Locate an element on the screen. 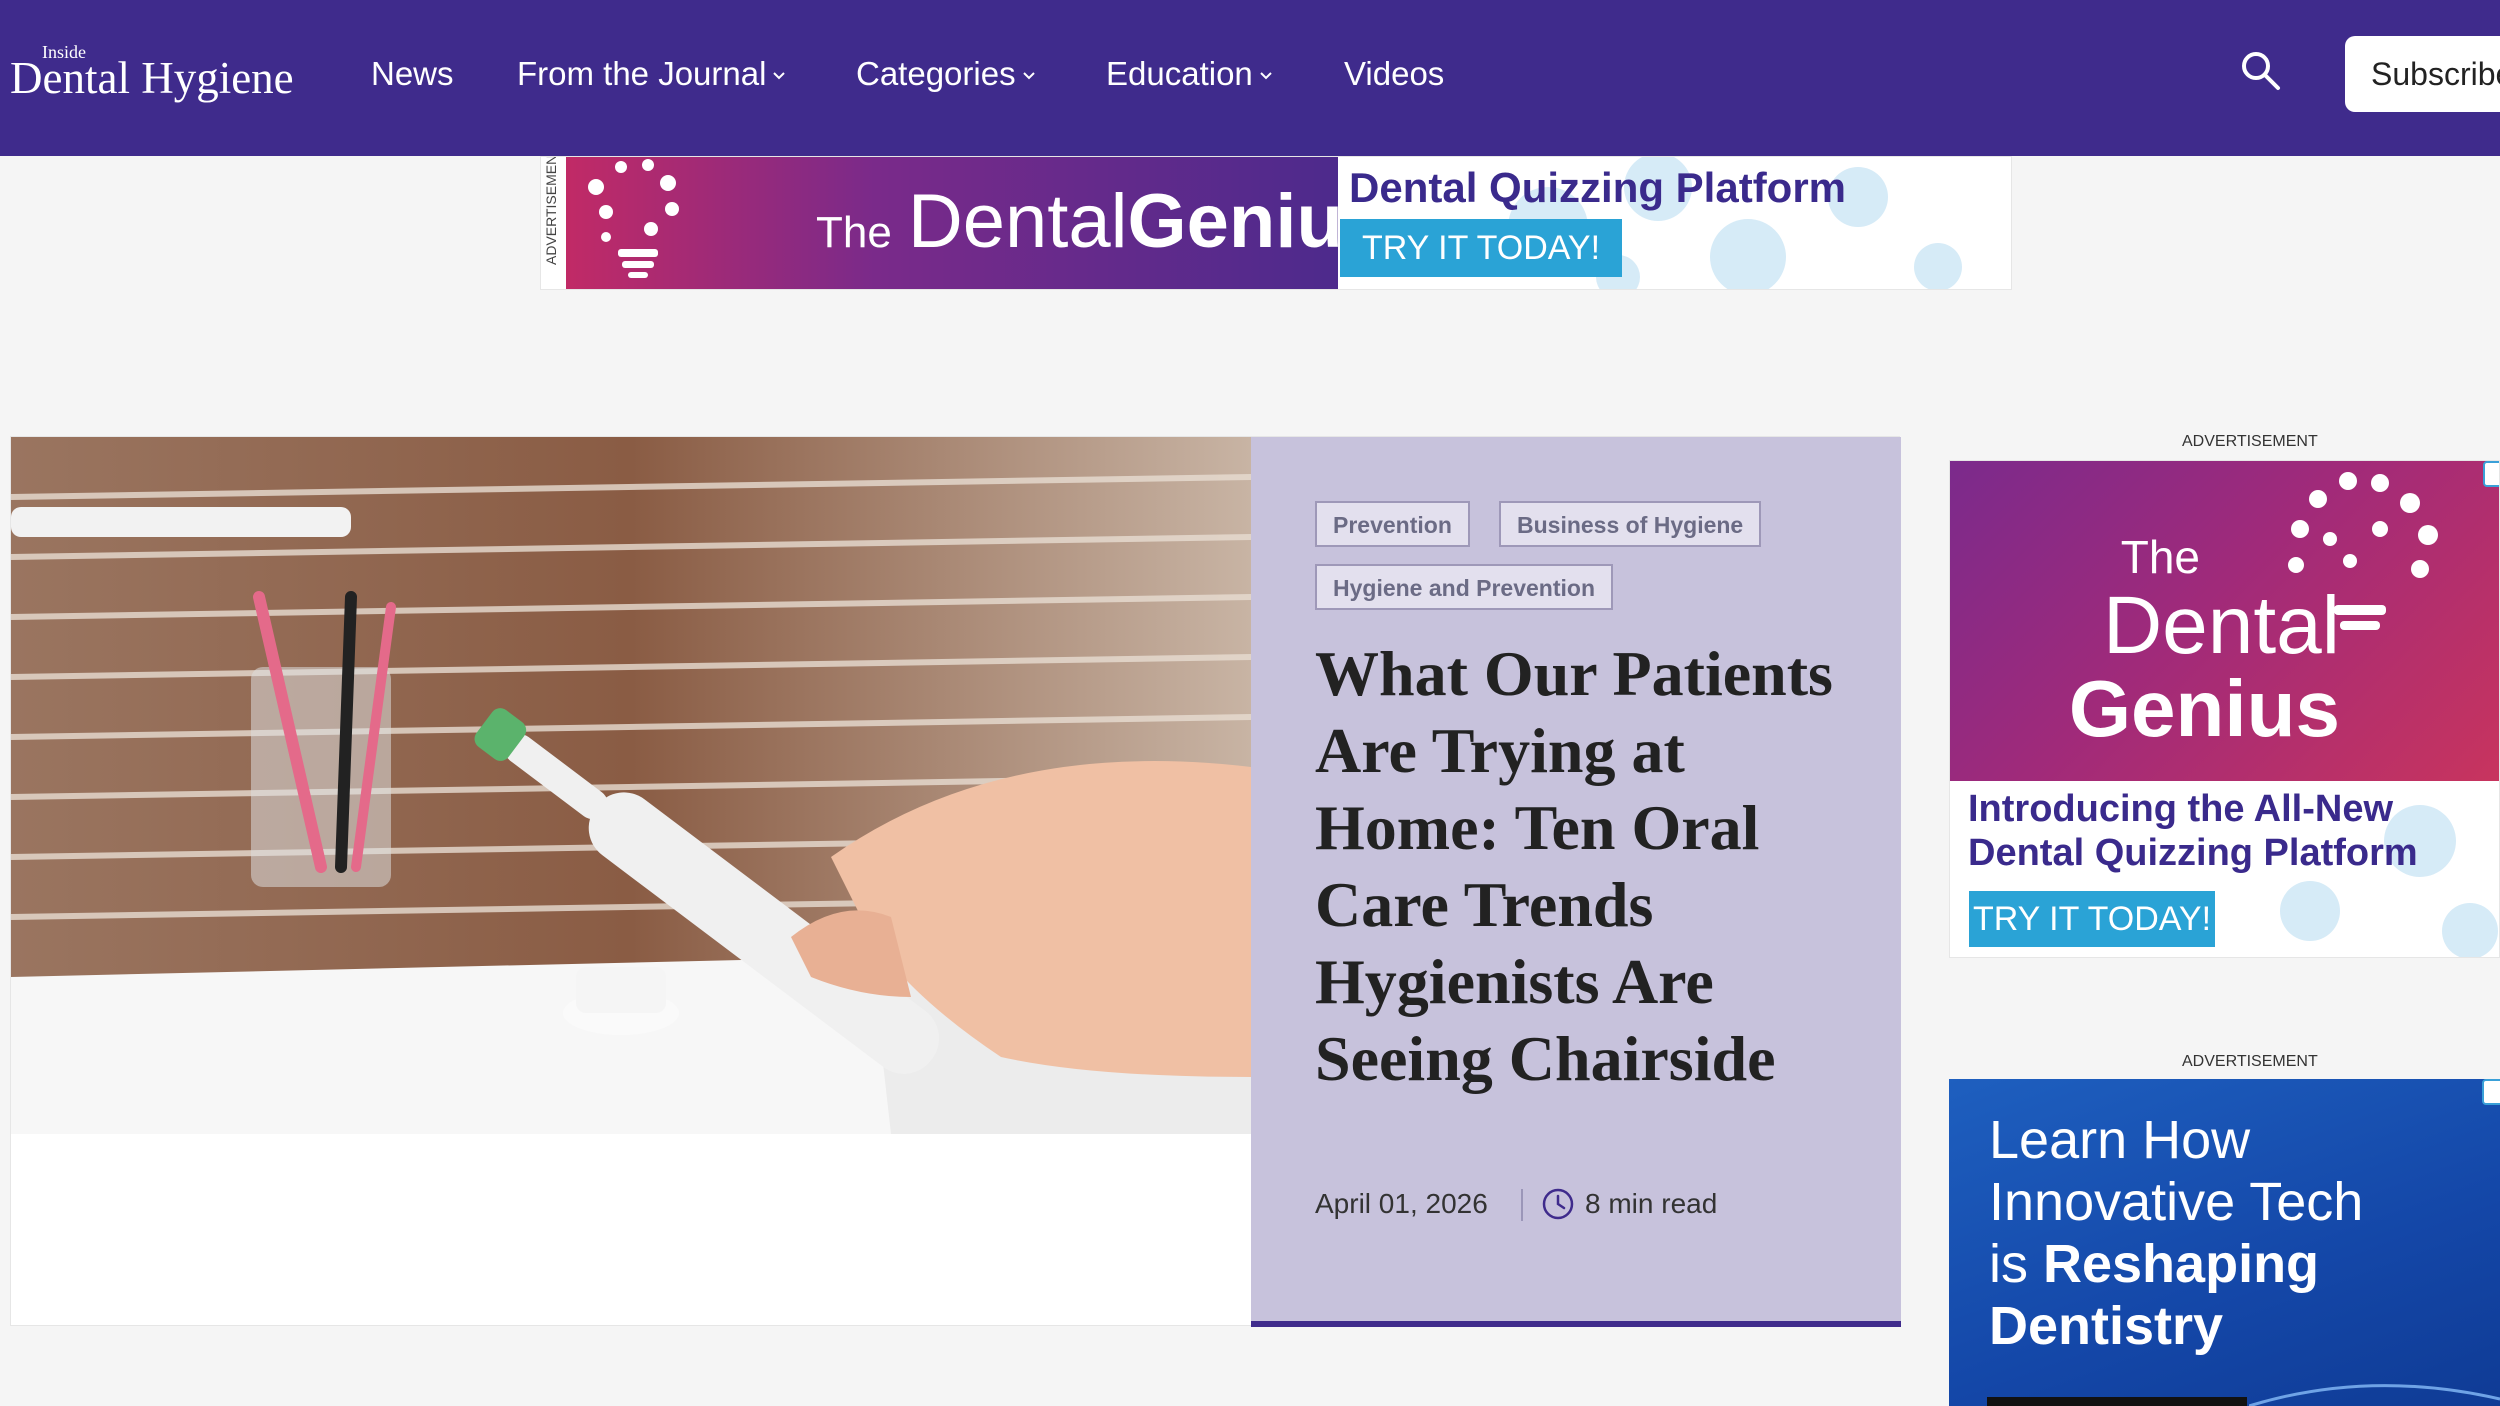 The width and height of the screenshot is (2500, 1406). article-read-time: 8 min read is located at coordinates (1651, 1203).